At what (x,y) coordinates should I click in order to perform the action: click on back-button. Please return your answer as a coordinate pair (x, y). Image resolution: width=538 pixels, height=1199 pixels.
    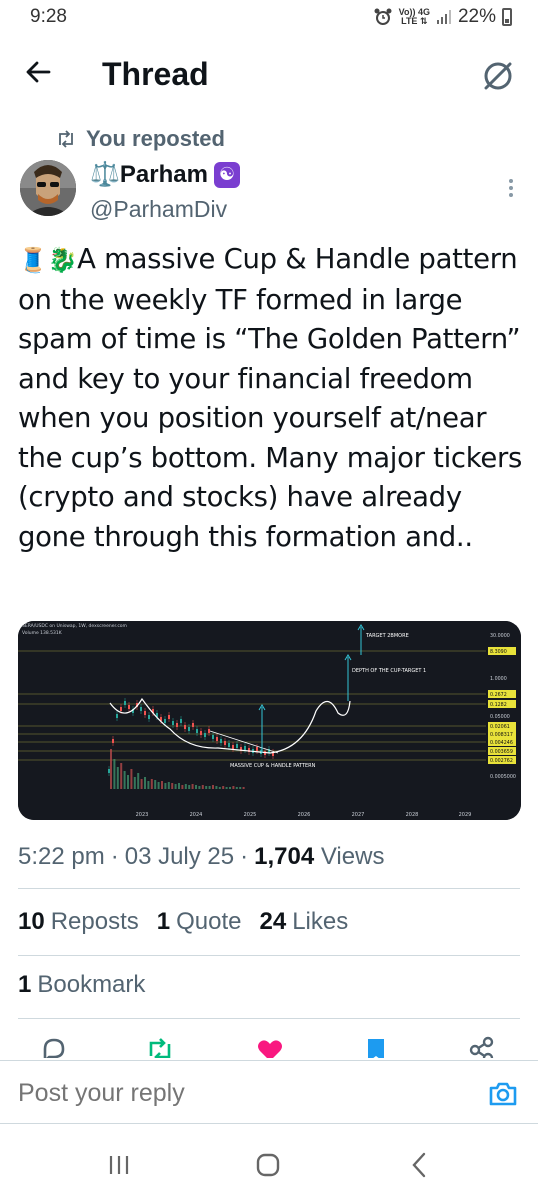
    Looking at the image, I should click on (38, 76).